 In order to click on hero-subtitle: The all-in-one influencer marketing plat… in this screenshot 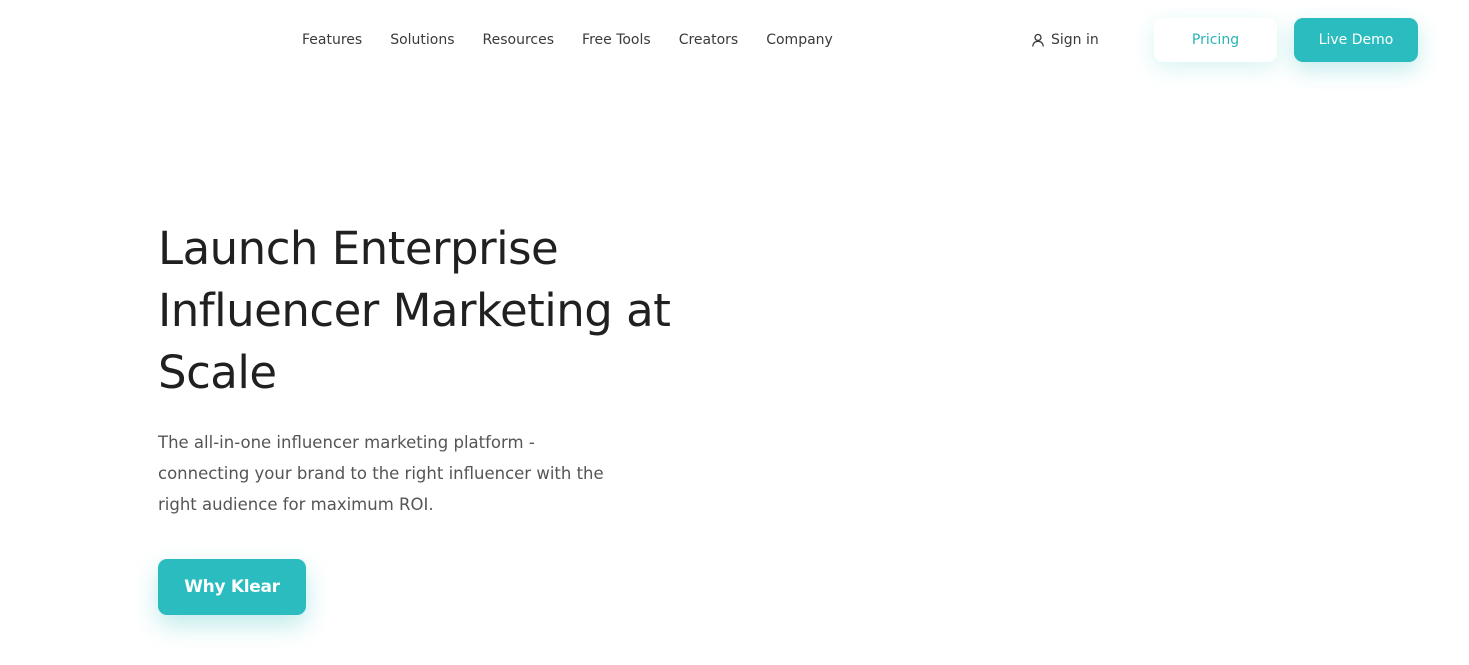, I will do `click(381, 473)`.